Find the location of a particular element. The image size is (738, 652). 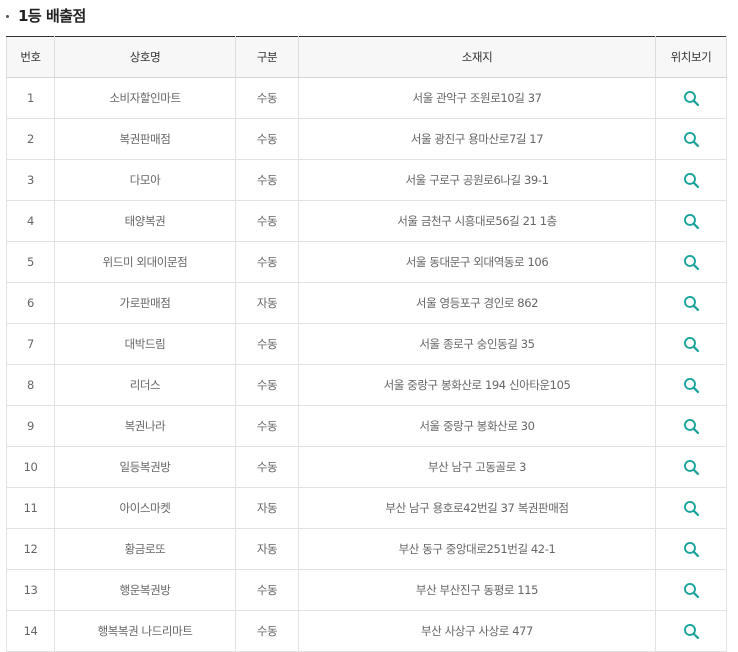

table-row: 12 황금로또 자동 부산 동구 중앙대로251번길 42-1 is located at coordinates (366, 549).